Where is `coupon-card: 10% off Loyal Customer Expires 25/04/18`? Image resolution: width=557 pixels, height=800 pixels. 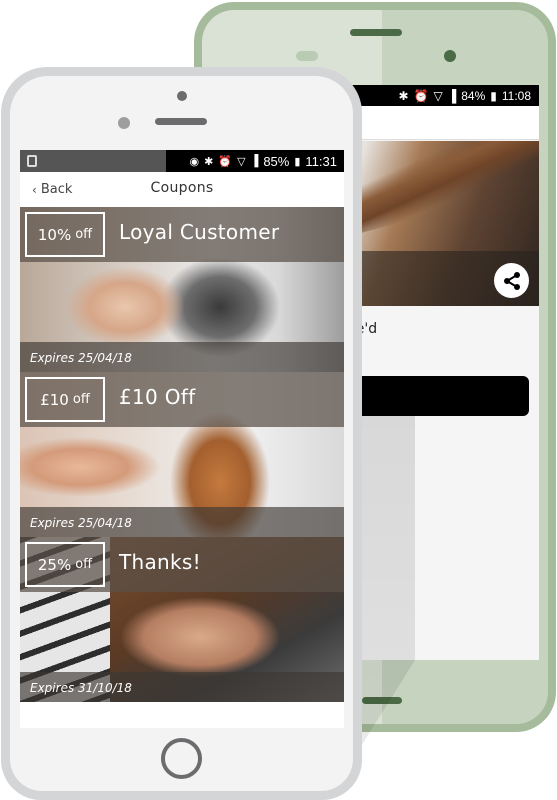
coupon-card: 10% off Loyal Customer Expires 25/04/18 is located at coordinates (182, 289).